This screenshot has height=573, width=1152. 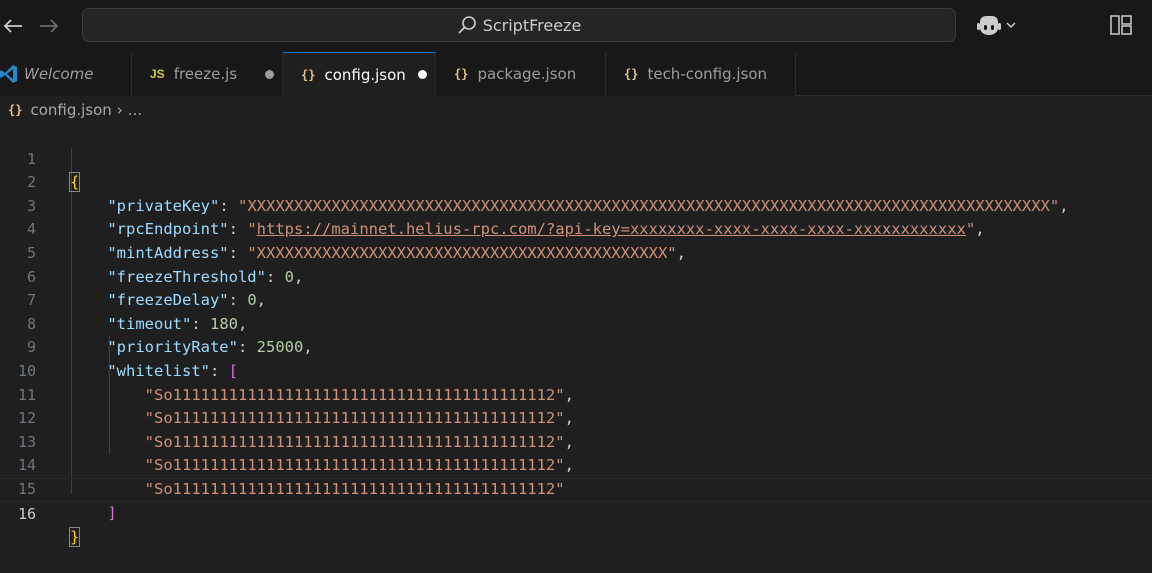 I want to click on forward-button, so click(x=49, y=26).